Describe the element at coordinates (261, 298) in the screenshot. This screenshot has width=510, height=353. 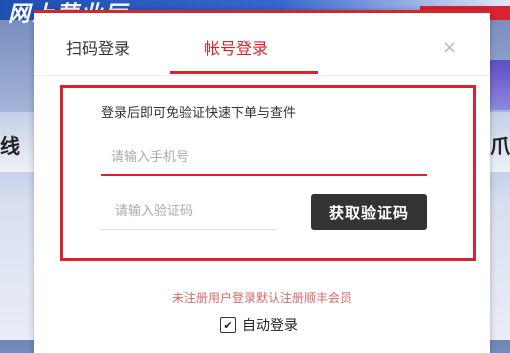
I see `registration-notice: 未注册用户登录默认注册顺丰会员` at that location.